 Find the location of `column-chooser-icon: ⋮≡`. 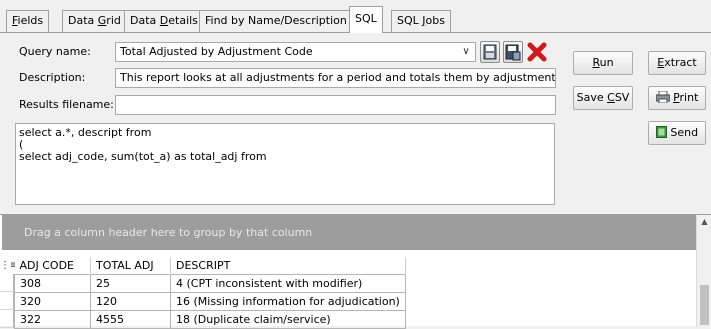

column-chooser-icon: ⋮≡ is located at coordinates (9, 265).